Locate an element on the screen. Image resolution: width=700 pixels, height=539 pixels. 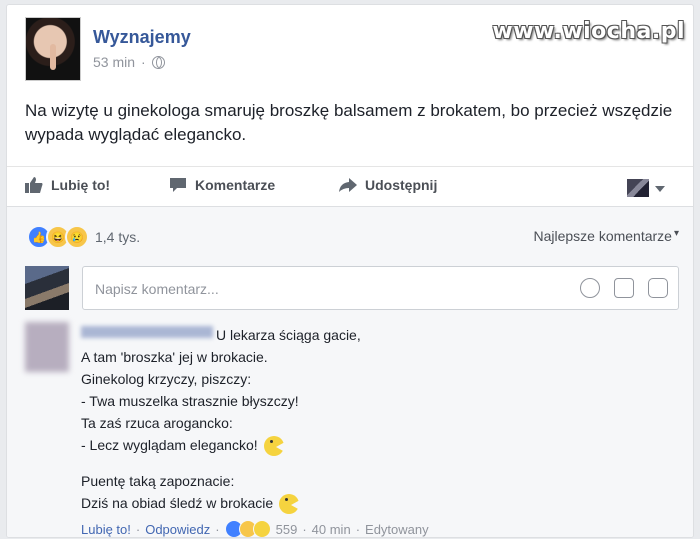
comment-like-link: Lubię to! is located at coordinates (106, 529).